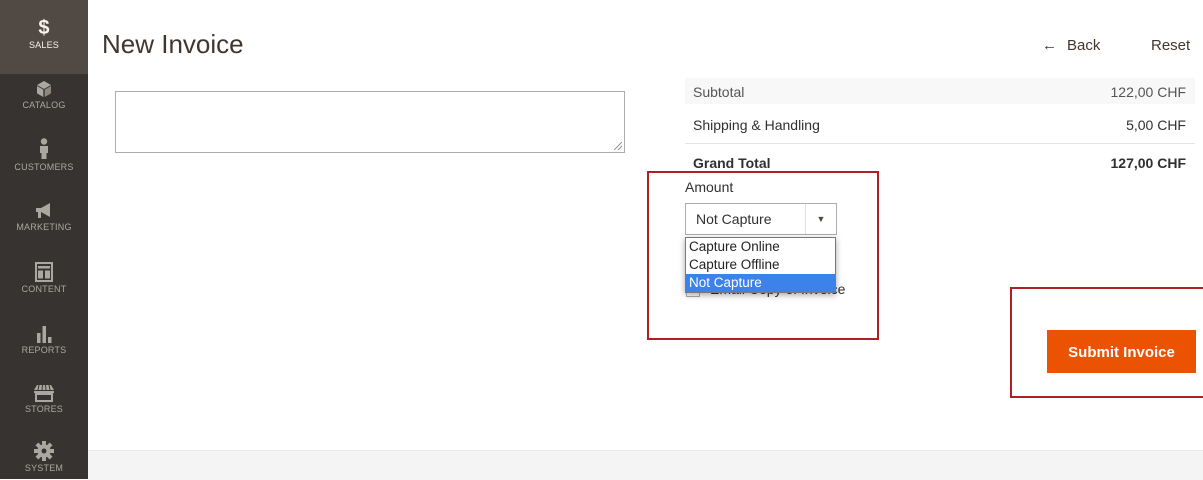 This screenshot has height=480, width=1203. Describe the element at coordinates (44, 167) in the screenshot. I see `sidebar-item-label: CUSTOMERS` at that location.